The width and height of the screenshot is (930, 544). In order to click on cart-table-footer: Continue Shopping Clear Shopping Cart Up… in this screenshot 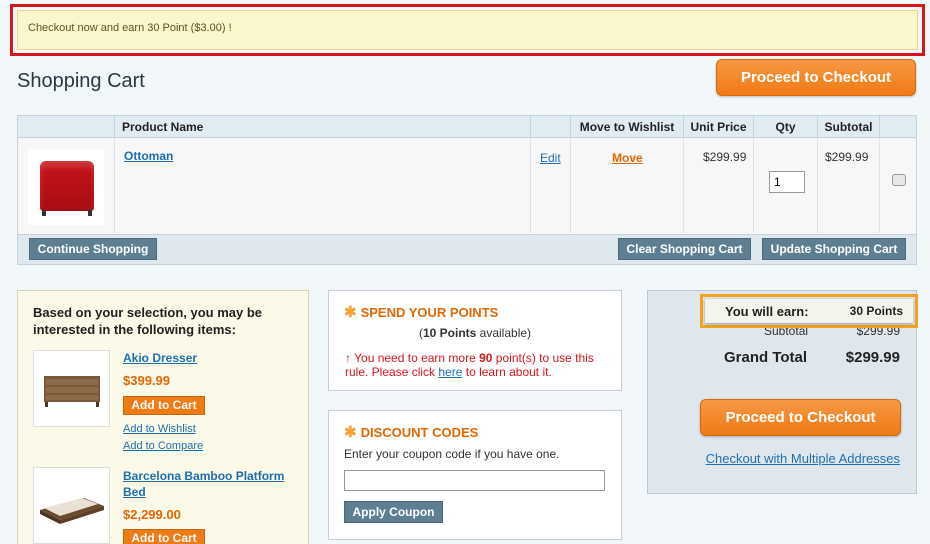, I will do `click(467, 249)`.